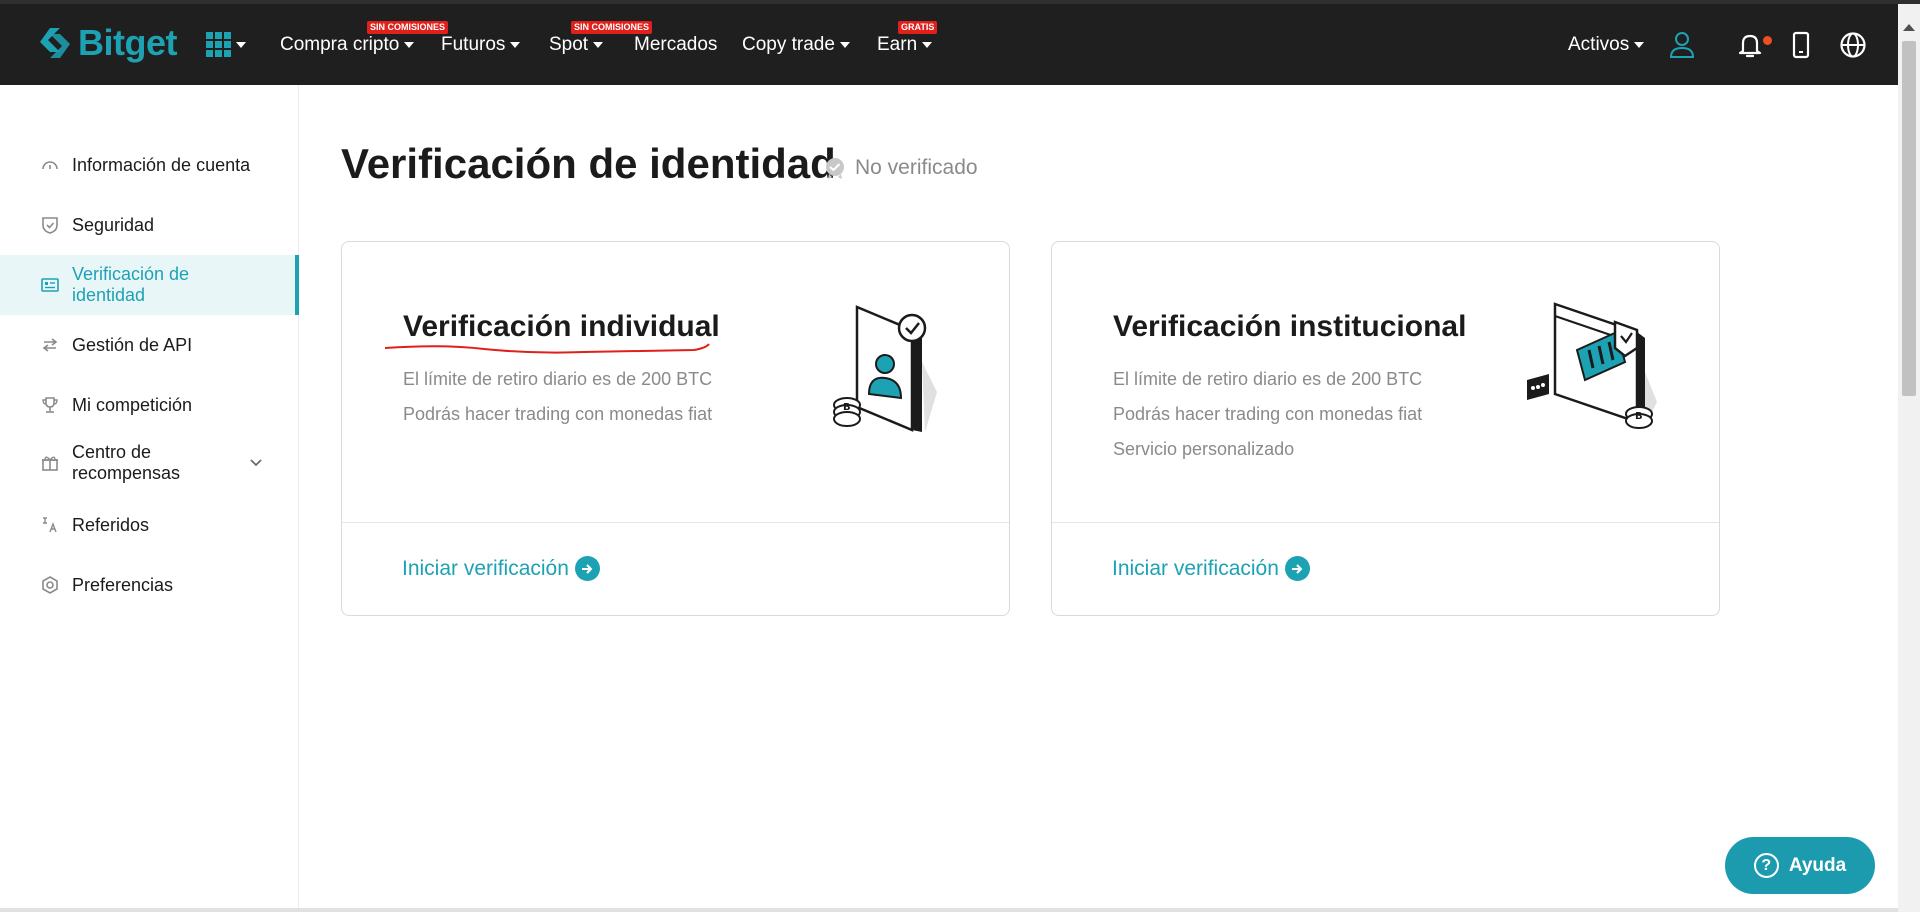 This screenshot has height=912, width=1920. Describe the element at coordinates (569, 44) in the screenshot. I see `nav-label: Spot` at that location.